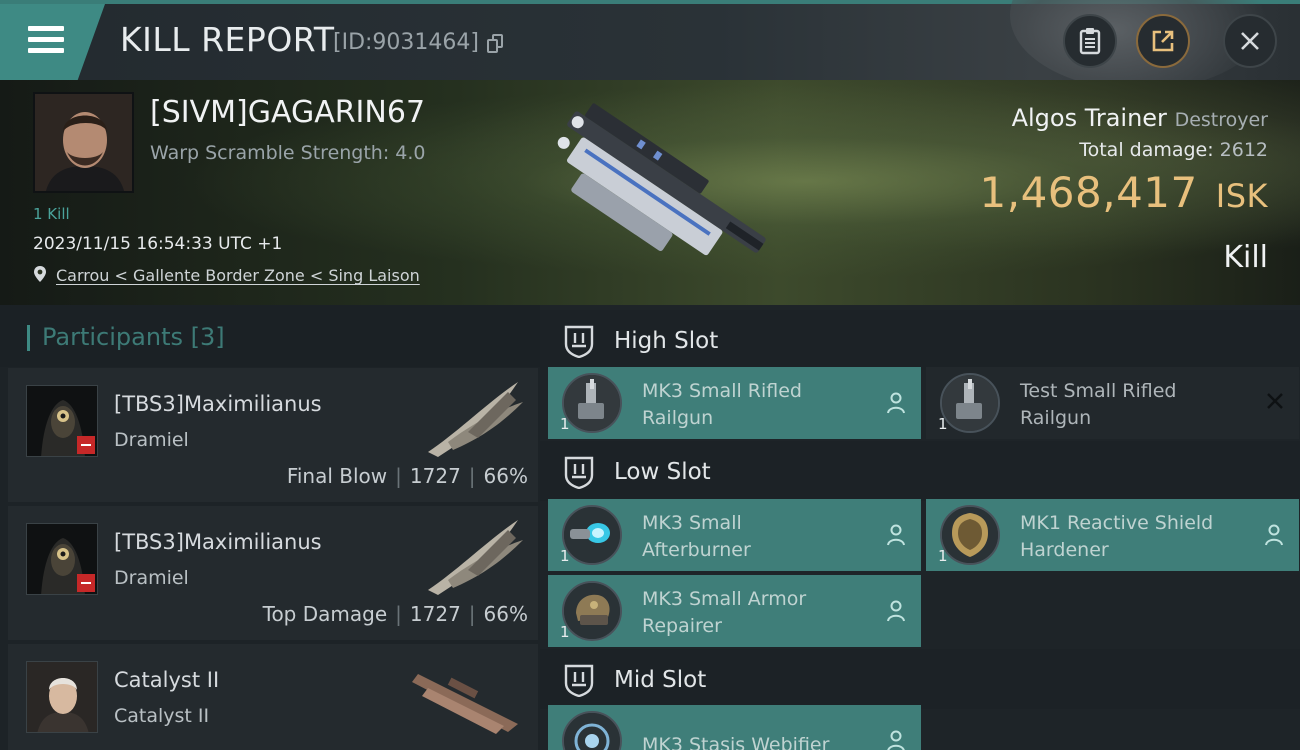 The height and width of the screenshot is (750, 1300). What do you see at coordinates (406, 42) in the screenshot?
I see `report-id: [ID:9031464]` at bounding box center [406, 42].